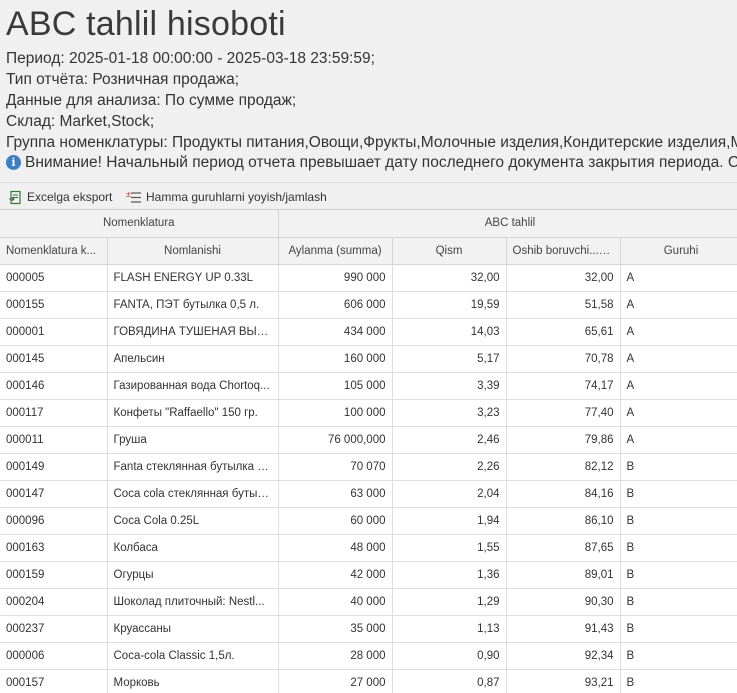  I want to click on cell-share: 5,17, so click(449, 359).